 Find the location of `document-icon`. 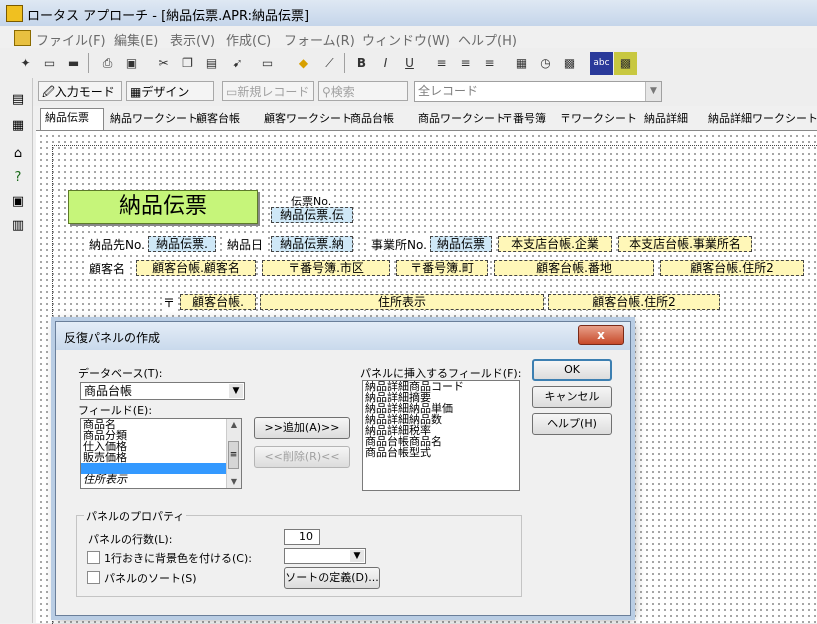

document-icon is located at coordinates (22, 38).